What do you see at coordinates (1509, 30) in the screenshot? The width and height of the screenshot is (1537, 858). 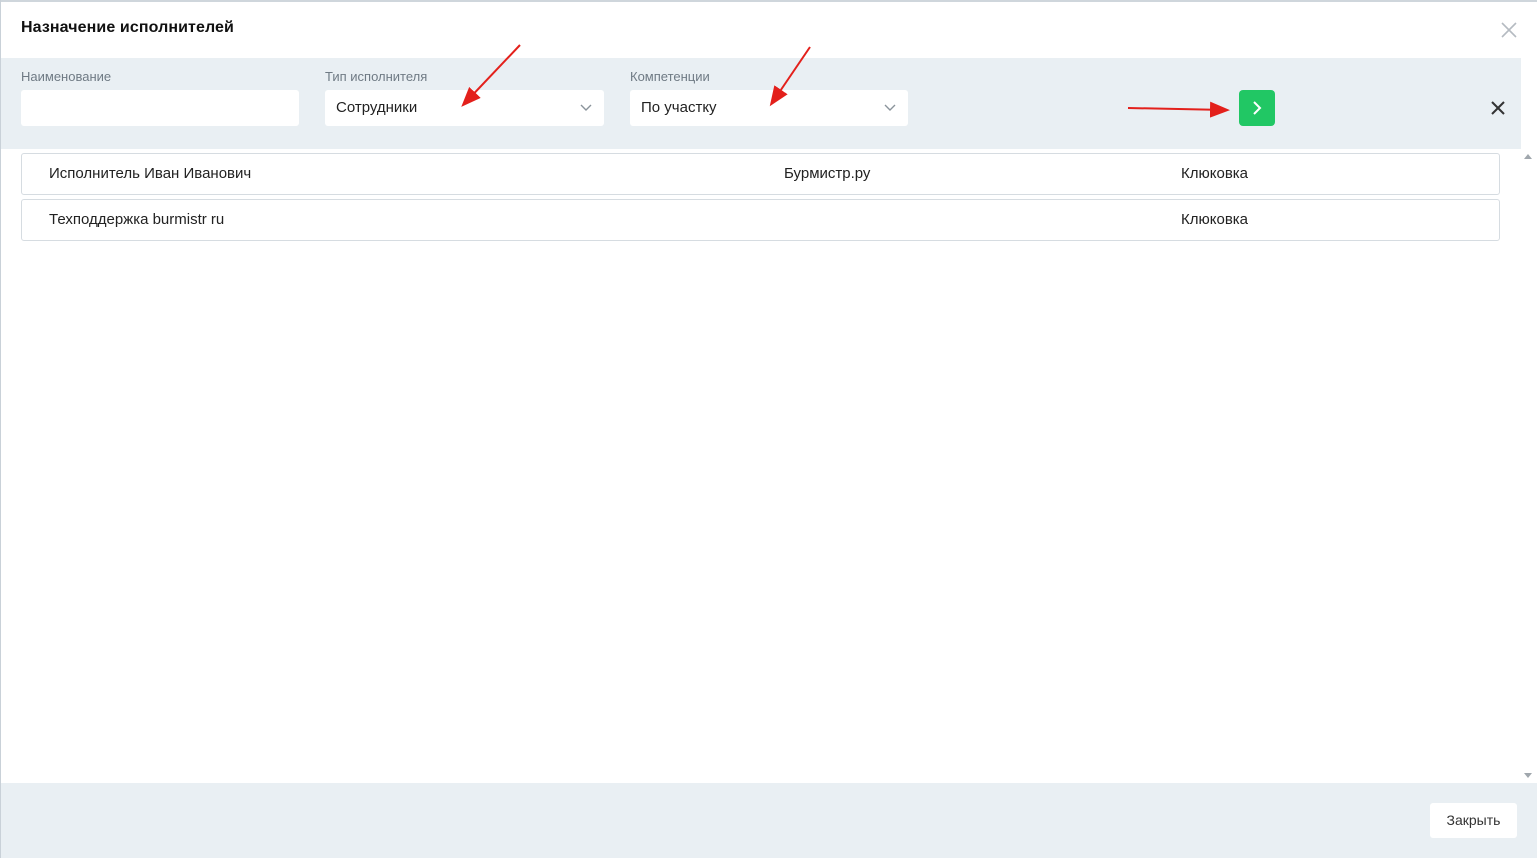 I see `modal-close-icon` at bounding box center [1509, 30].